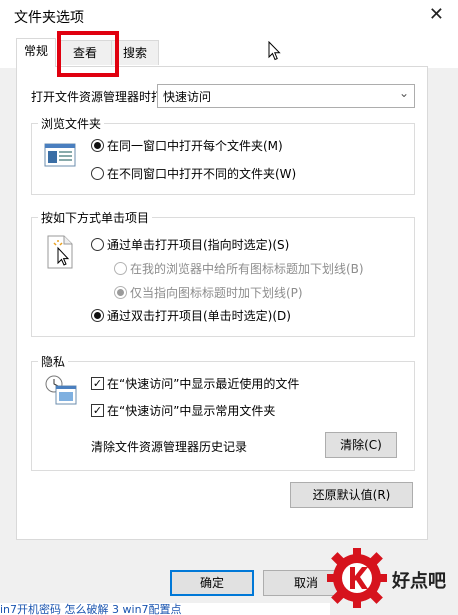  What do you see at coordinates (120, 268) in the screenshot?
I see `radio-underline-all` at bounding box center [120, 268].